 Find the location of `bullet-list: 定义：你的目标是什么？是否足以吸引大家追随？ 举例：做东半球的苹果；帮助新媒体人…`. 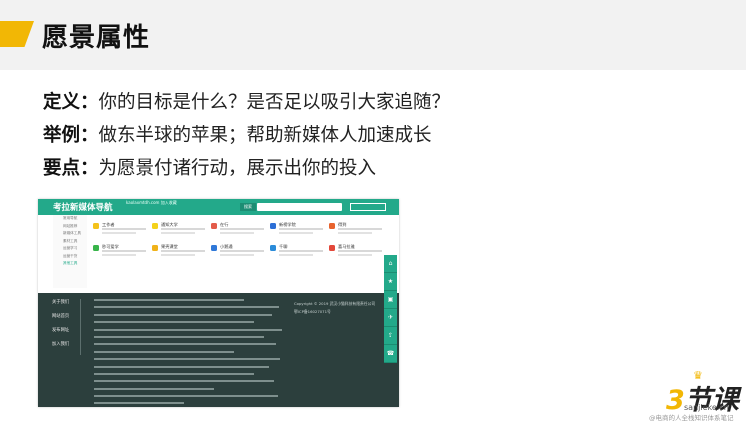

bullet-list: 定义：你的目标是什么？是否足以吸引大家追随？ 举例：做东半球的苹果；帮助新媒体人… is located at coordinates (246, 138).